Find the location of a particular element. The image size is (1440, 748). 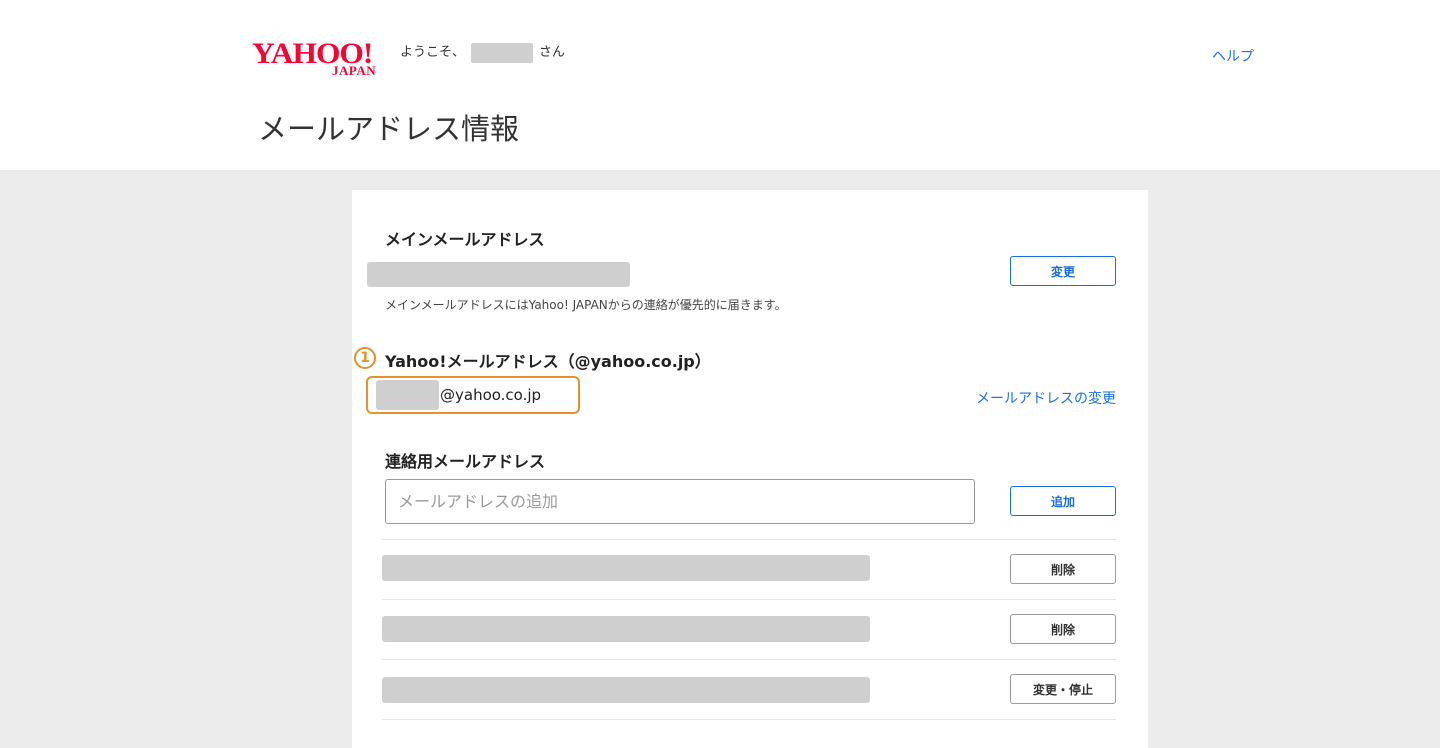

main-address-note: メインメールアドレスにはYahoo! JAPANからの連絡が優先的に届きます。 is located at coordinates (586, 305).